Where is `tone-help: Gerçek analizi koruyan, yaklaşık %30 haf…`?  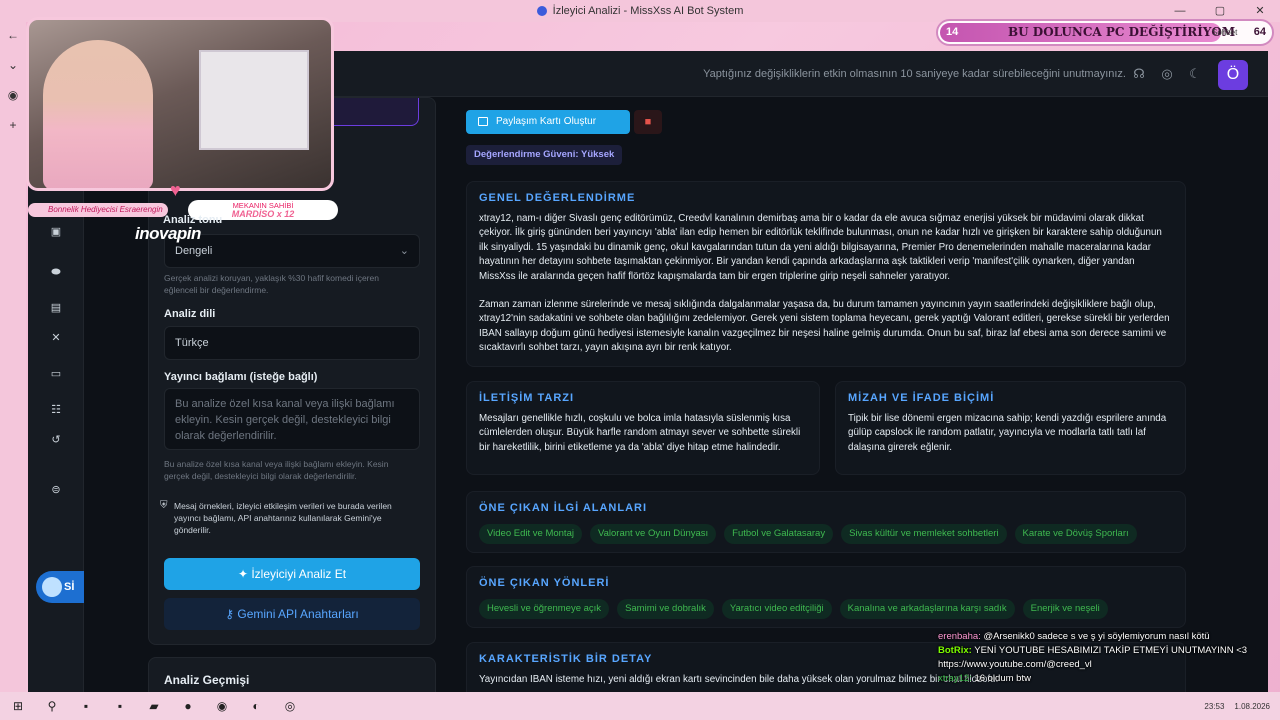 tone-help: Gerçek analizi koruyan, yaklaşık %30 haf… is located at coordinates (271, 284).